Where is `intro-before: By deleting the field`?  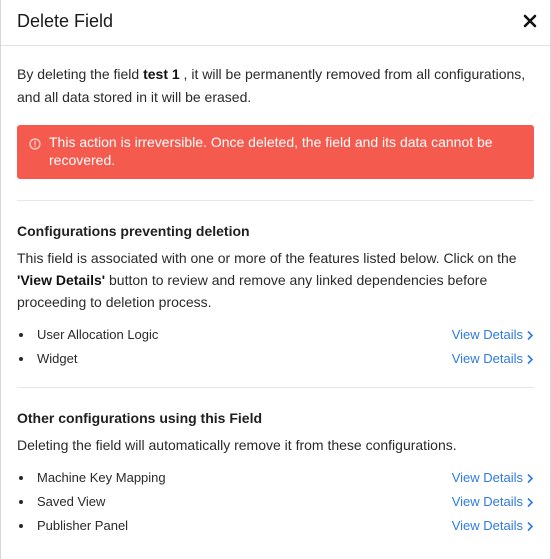
intro-before: By deleting the field is located at coordinates (80, 74).